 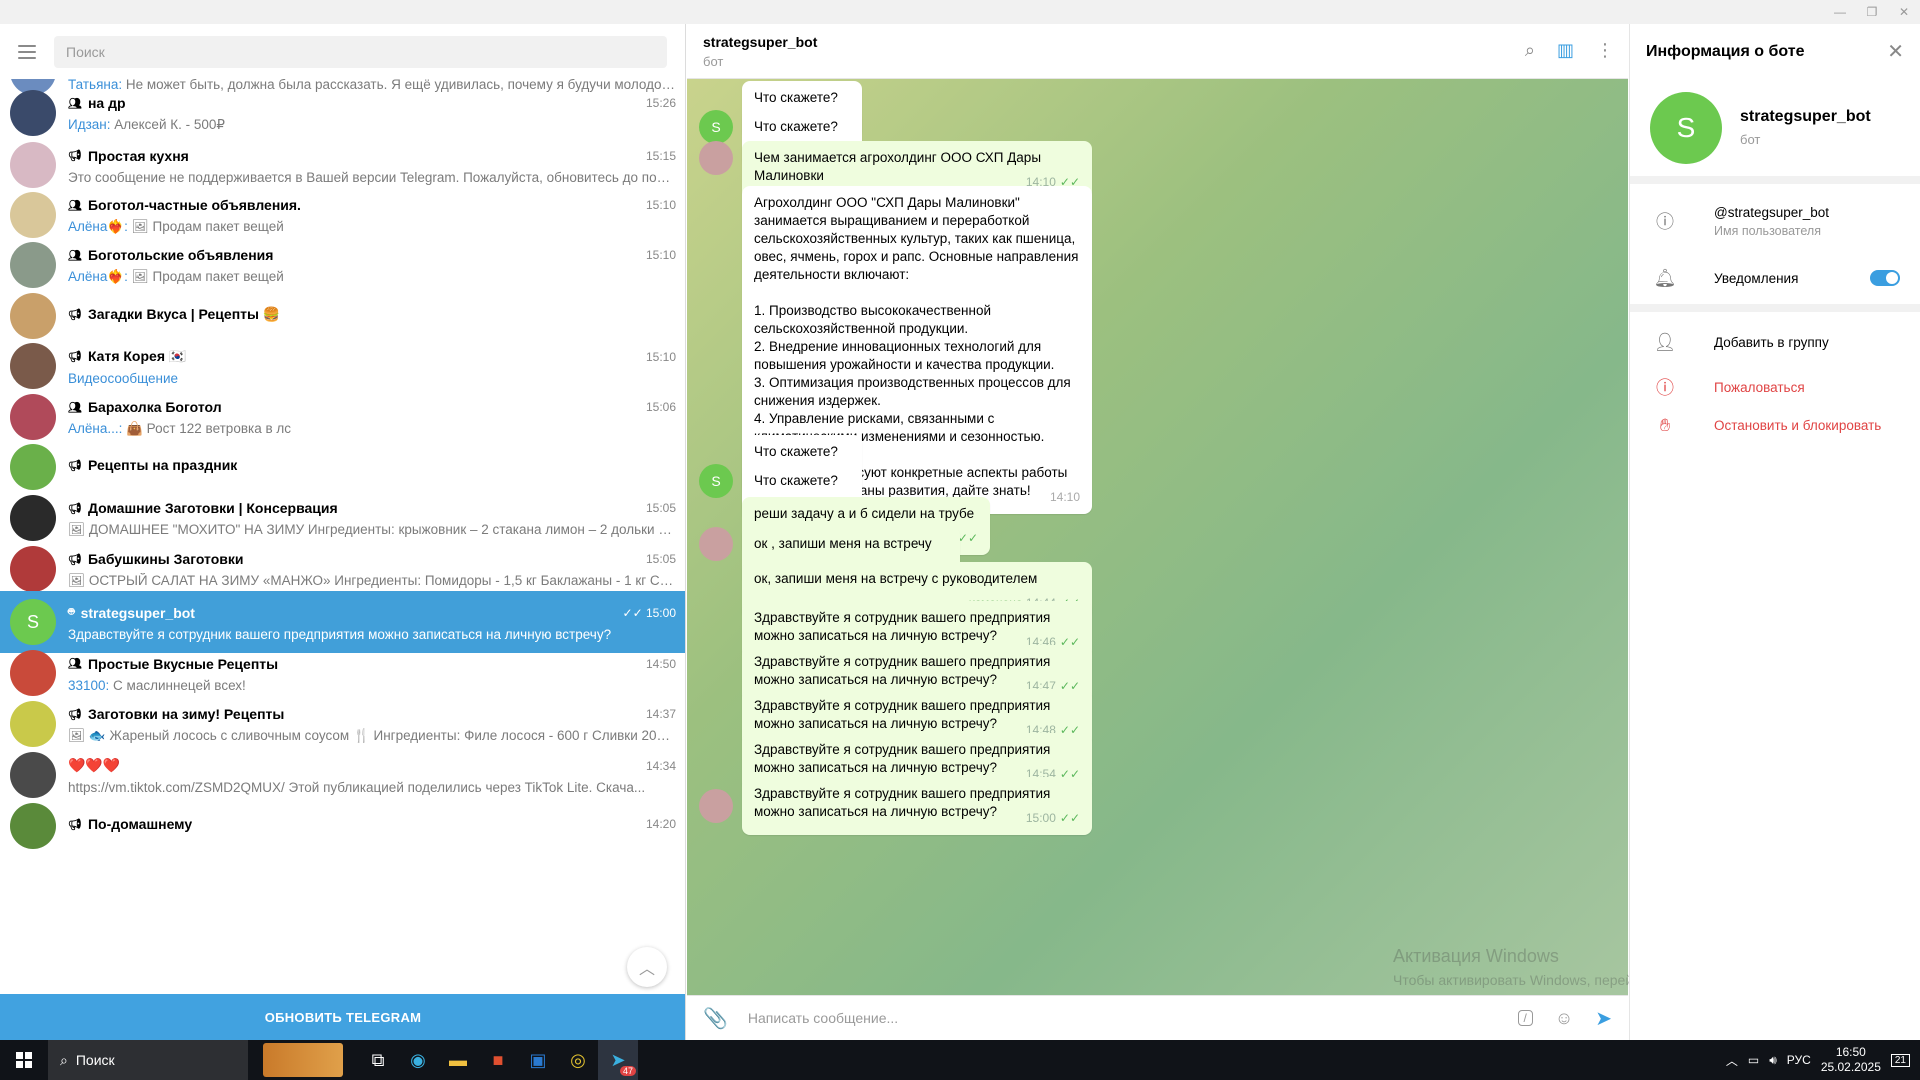 What do you see at coordinates (660, 407) in the screenshot?
I see `chat-time: 15:06` at bounding box center [660, 407].